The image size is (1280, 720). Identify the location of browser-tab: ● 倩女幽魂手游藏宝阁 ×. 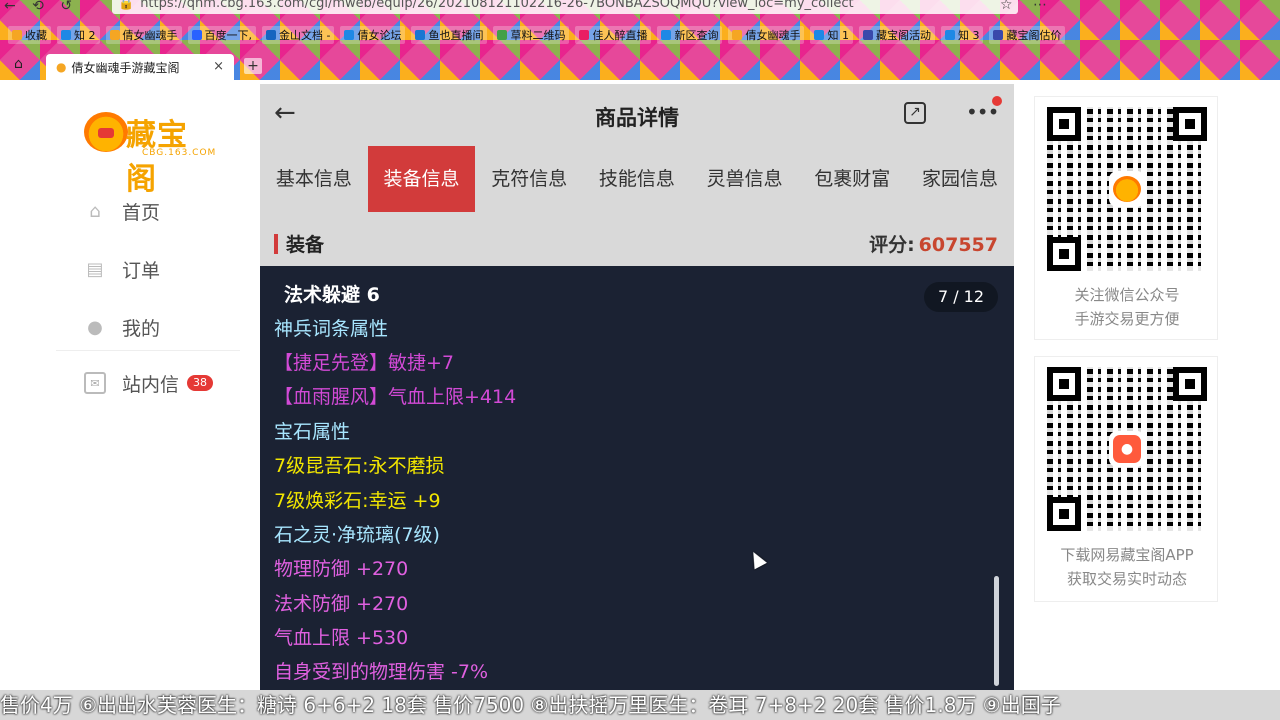
(140, 67).